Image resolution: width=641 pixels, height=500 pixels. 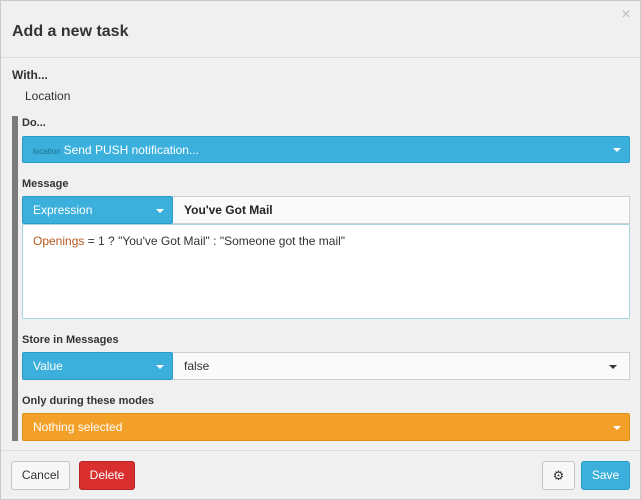 I want to click on message-value-field: You've Got Mail, so click(x=401, y=210).